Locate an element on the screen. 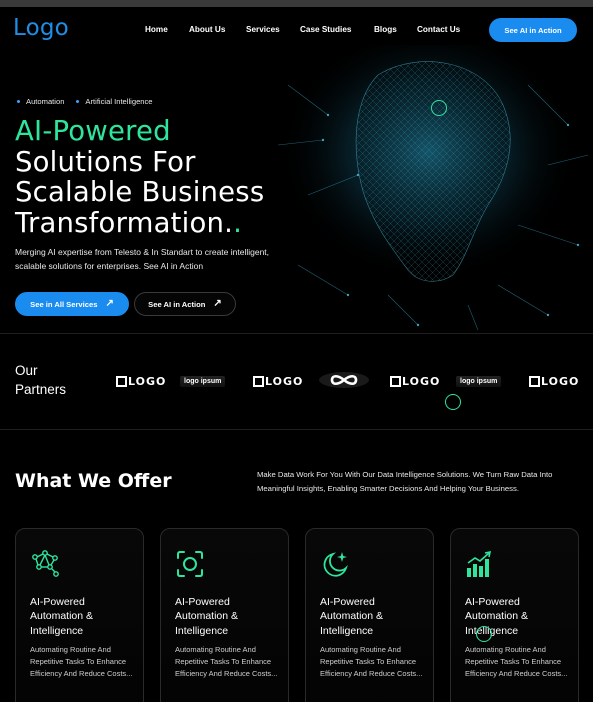  infinity-logo-icon is located at coordinates (344, 380).